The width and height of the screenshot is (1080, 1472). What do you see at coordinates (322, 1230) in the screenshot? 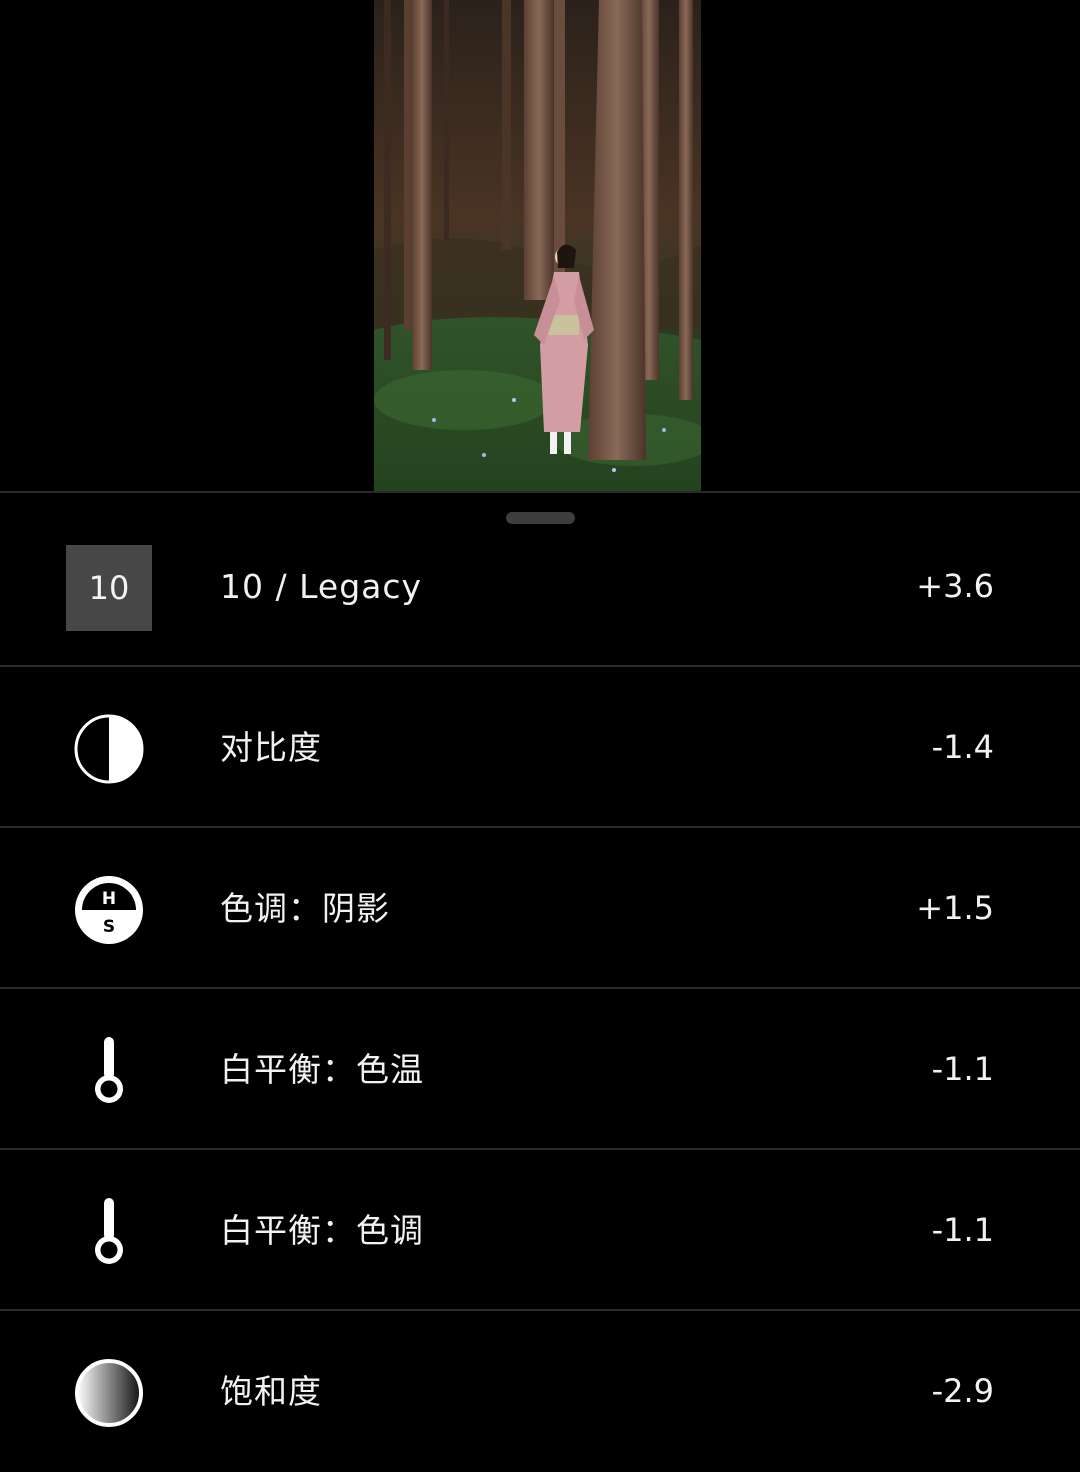
I see `adjustment-label: 白平衡：色调` at bounding box center [322, 1230].